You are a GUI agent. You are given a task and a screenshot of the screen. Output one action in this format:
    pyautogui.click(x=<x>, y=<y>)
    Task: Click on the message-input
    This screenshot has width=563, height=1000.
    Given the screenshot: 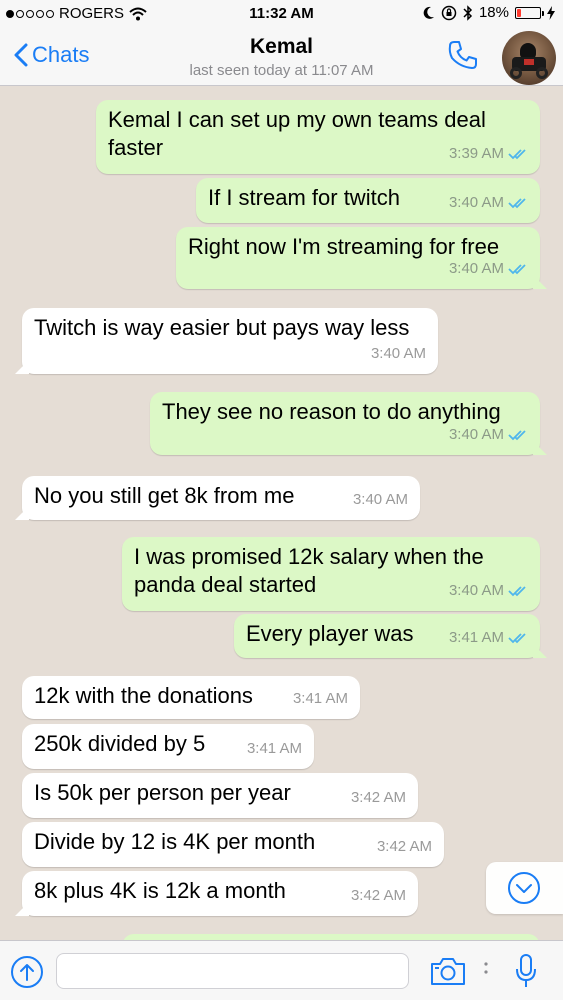 What is the action you would take?
    pyautogui.click(x=232, y=971)
    